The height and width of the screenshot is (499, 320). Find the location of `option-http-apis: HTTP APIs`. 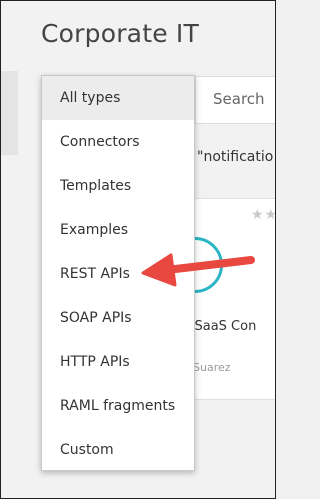

option-http-apis: HTTP APIs is located at coordinates (118, 362).